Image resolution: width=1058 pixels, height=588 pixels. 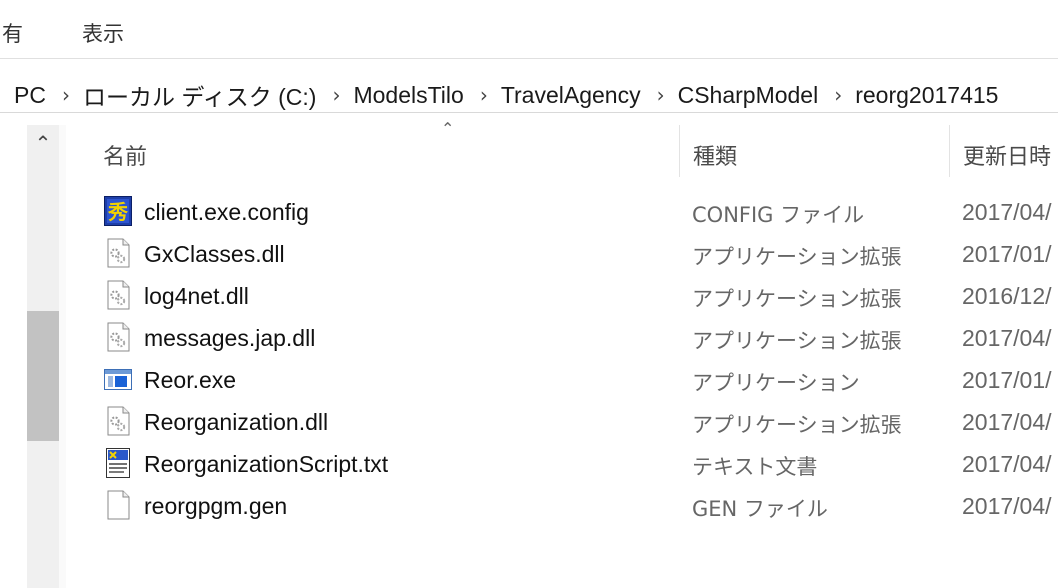 What do you see at coordinates (715, 155) in the screenshot?
I see `column-header-type: 種類` at bounding box center [715, 155].